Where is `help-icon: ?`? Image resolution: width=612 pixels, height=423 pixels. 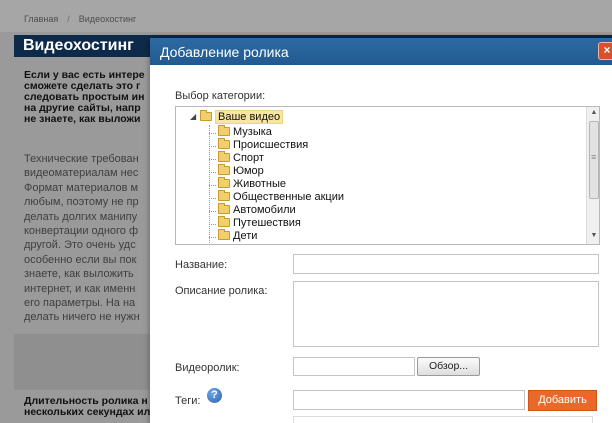
help-icon: ? is located at coordinates (214, 395).